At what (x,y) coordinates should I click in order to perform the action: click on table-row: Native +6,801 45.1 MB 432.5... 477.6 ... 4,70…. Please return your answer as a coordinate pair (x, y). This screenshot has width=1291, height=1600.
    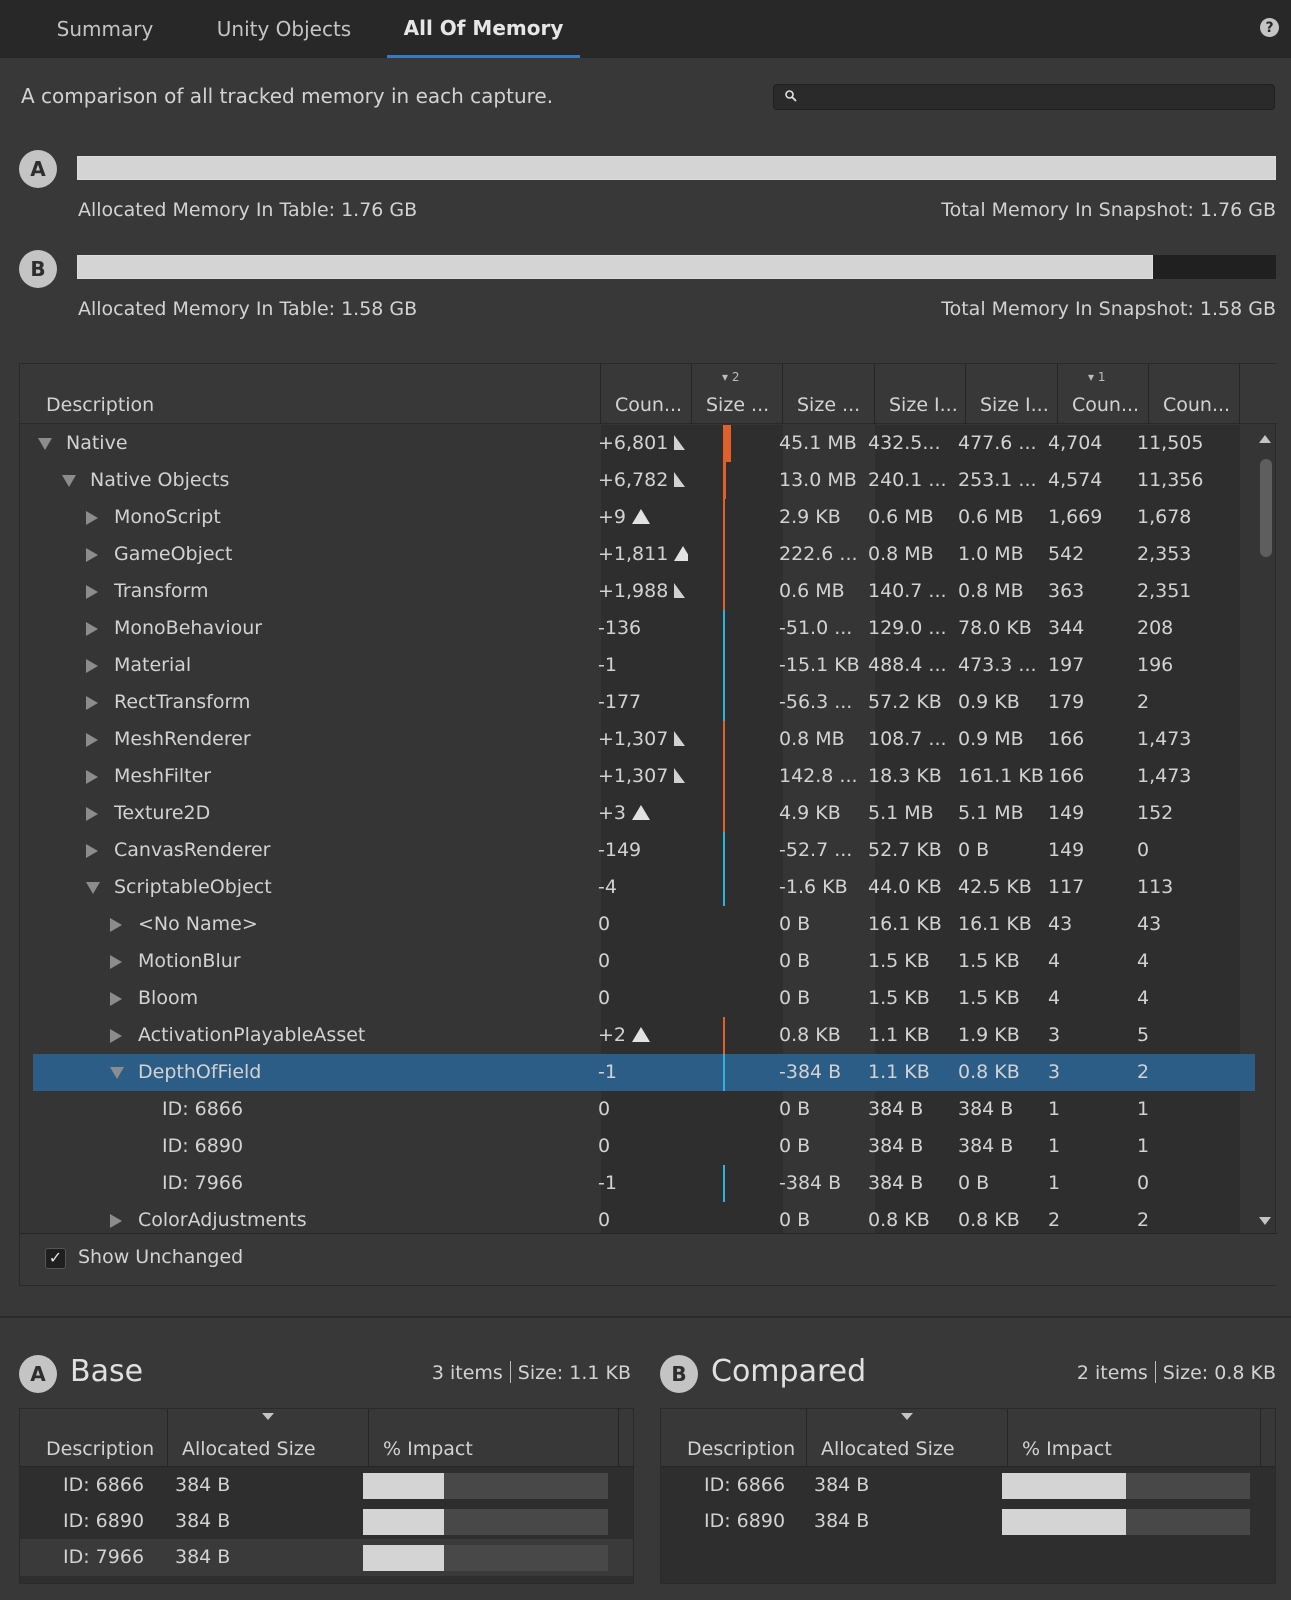
    Looking at the image, I should click on (638, 443).